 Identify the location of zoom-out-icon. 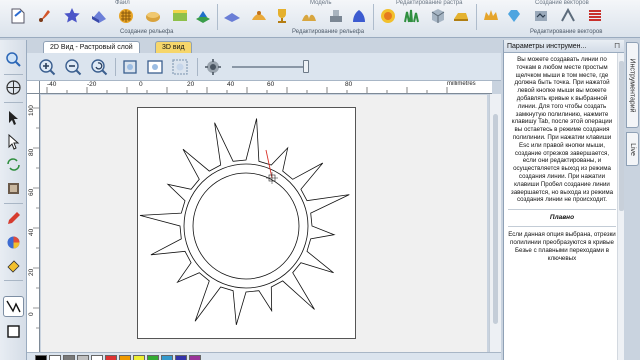
(73, 67).